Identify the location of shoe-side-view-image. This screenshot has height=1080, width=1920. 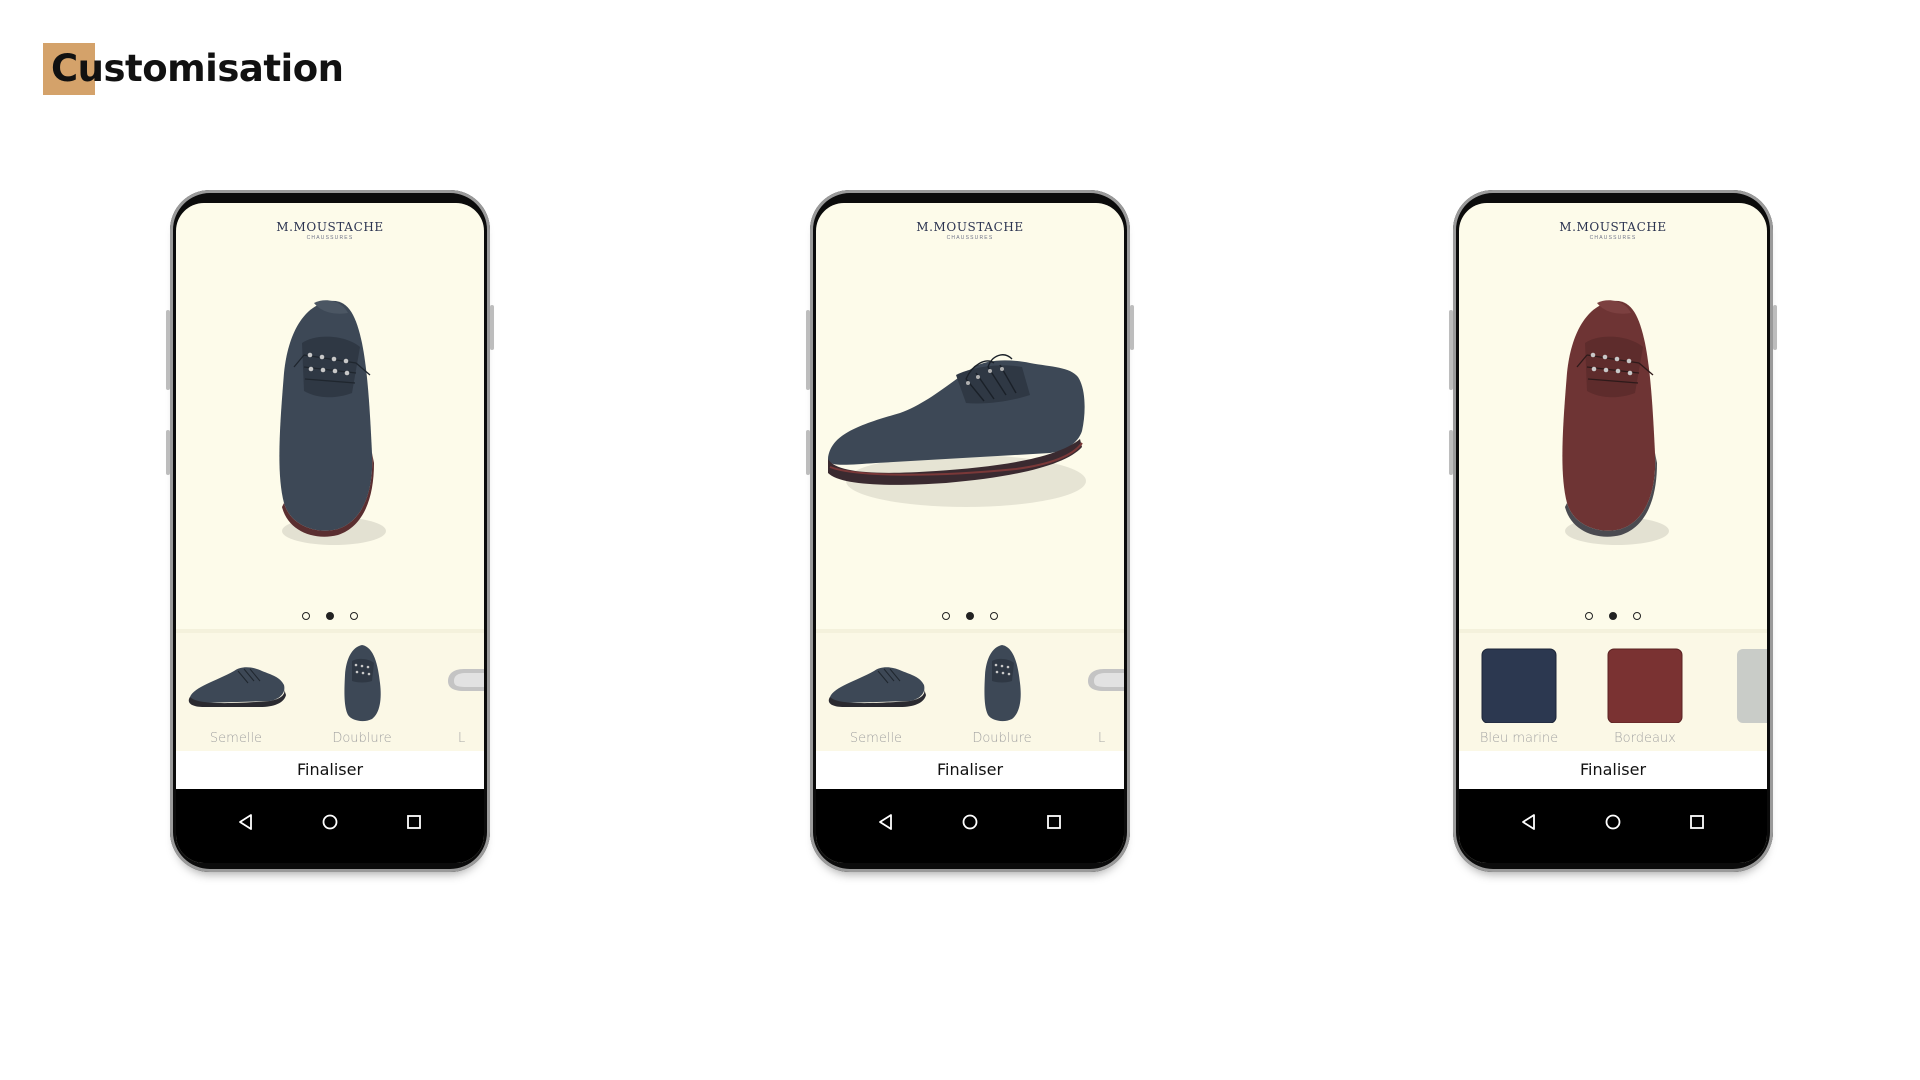
(970, 428).